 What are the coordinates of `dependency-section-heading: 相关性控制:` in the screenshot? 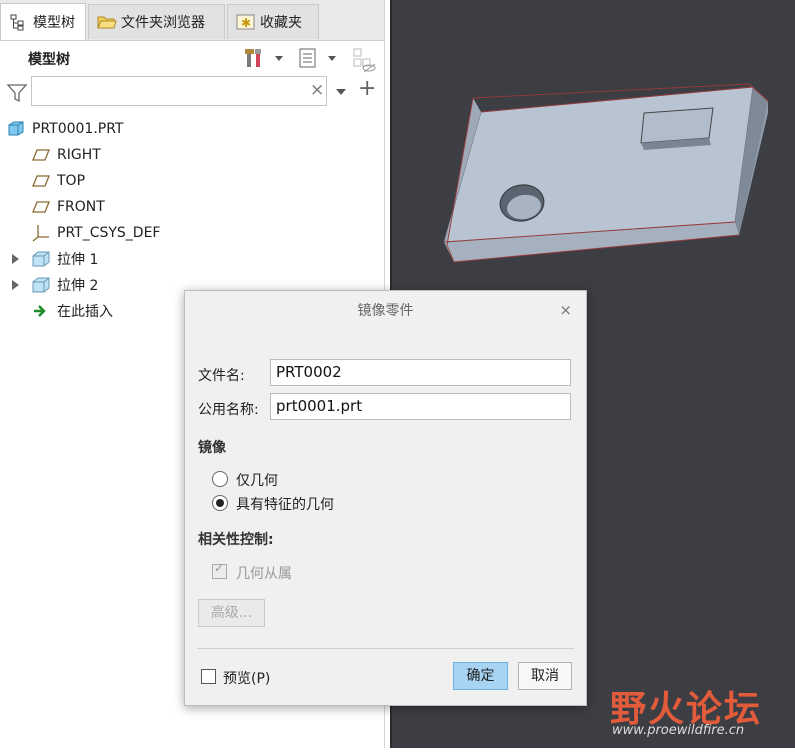 It's located at (236, 540).